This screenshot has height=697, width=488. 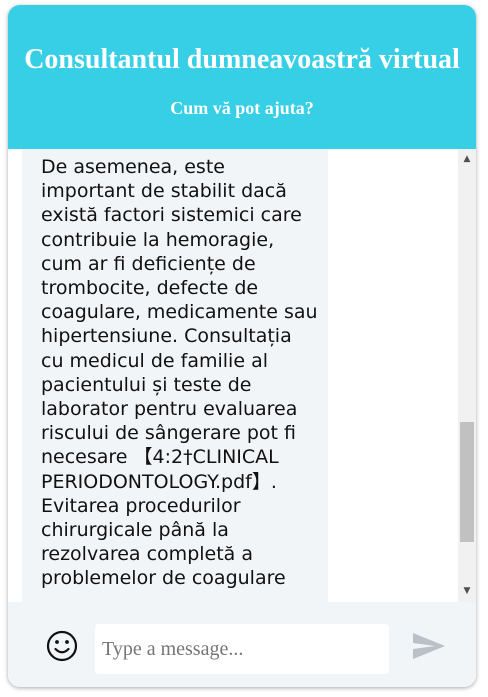 What do you see at coordinates (467, 159) in the screenshot?
I see `scroll-up-arrow-icon: ▲` at bounding box center [467, 159].